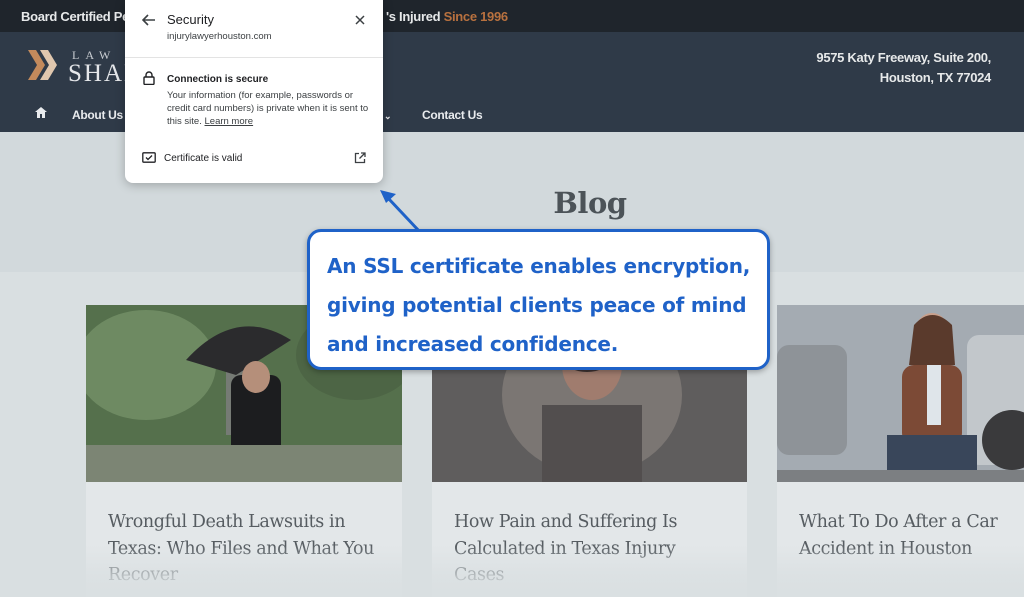 This screenshot has width=1024, height=597. What do you see at coordinates (75, 16) in the screenshot?
I see `banner-text-left: Board Certified Pe` at bounding box center [75, 16].